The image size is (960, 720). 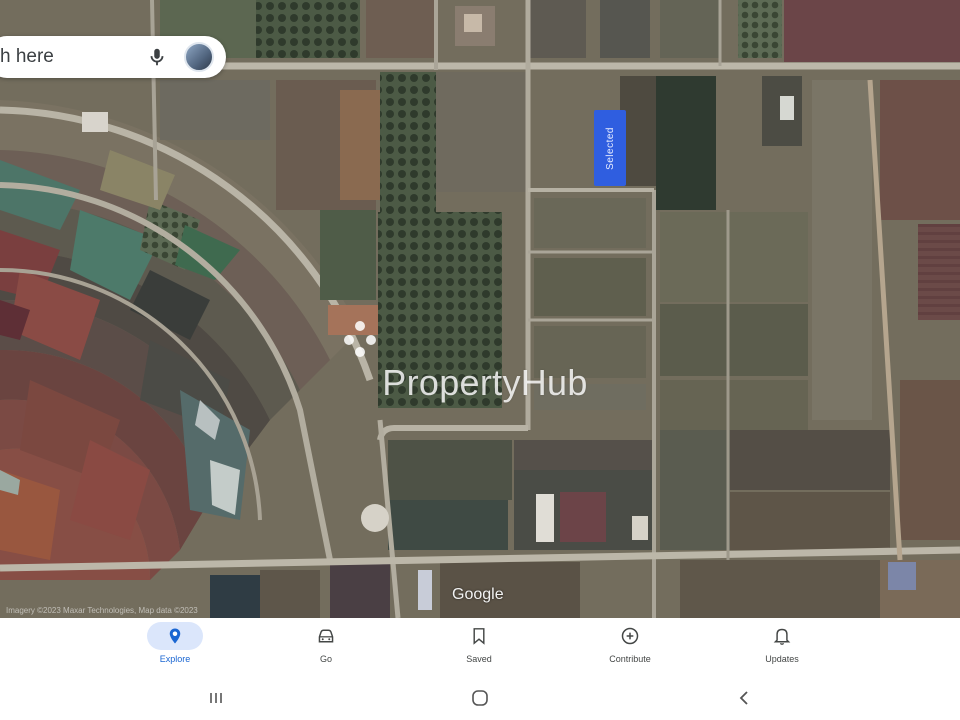 I want to click on nav-explore: Explore, so click(x=175, y=646).